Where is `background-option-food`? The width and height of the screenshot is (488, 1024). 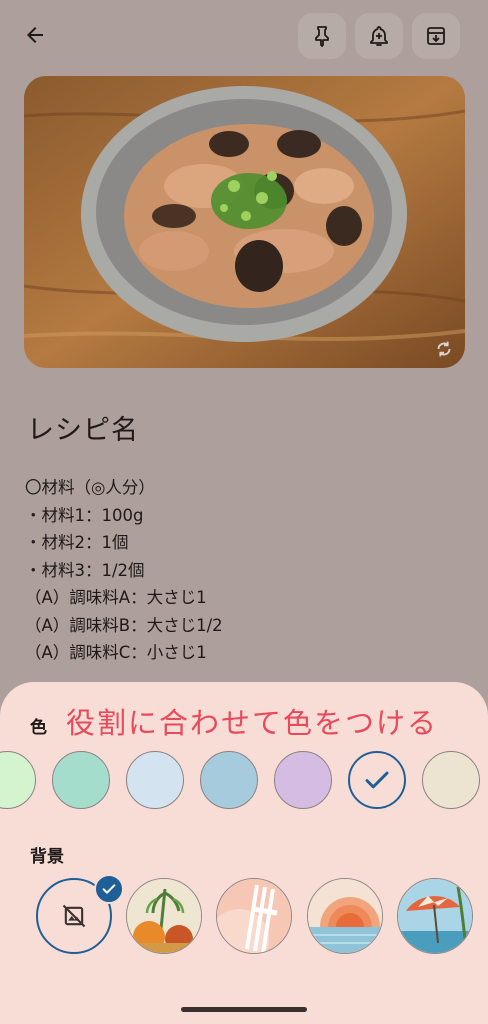 background-option-food is located at coordinates (254, 916).